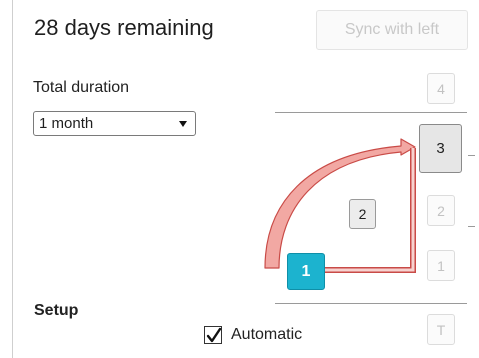  Describe the element at coordinates (306, 271) in the screenshot. I see `path-node-level-1-current: 1` at that location.